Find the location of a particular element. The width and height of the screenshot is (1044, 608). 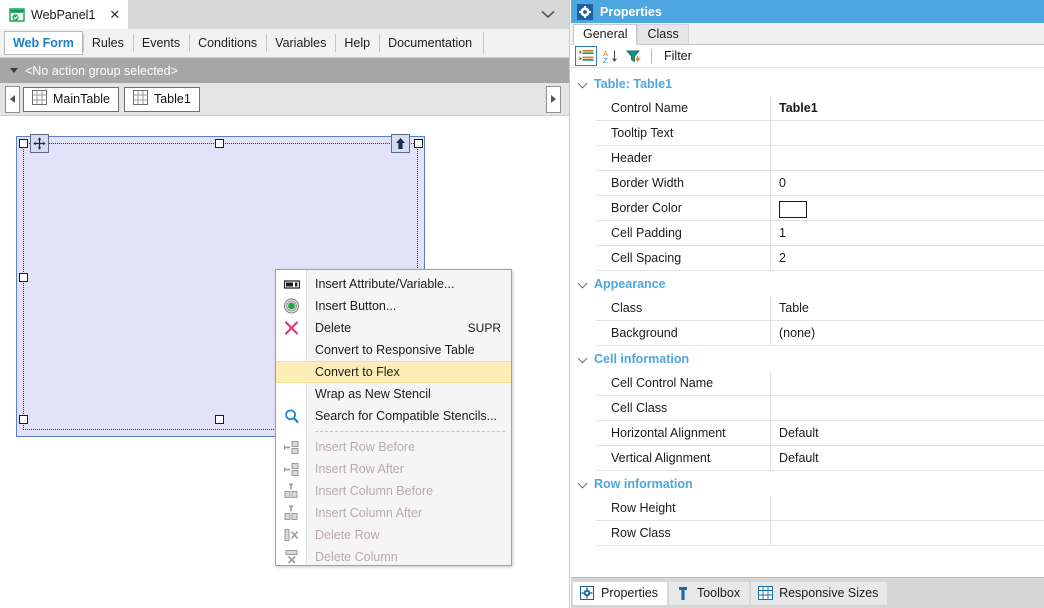

property-row-row-class: Row Class is located at coordinates (820, 533).